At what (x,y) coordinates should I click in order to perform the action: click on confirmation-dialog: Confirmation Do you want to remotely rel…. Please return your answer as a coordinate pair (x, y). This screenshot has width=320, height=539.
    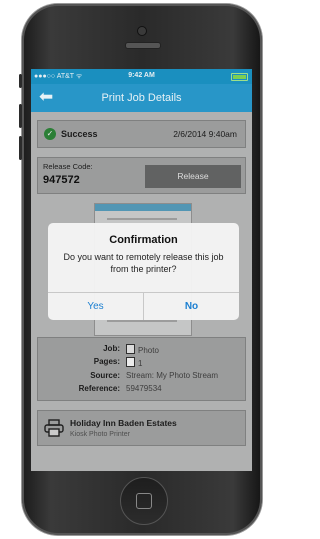
    Looking at the image, I should click on (143, 271).